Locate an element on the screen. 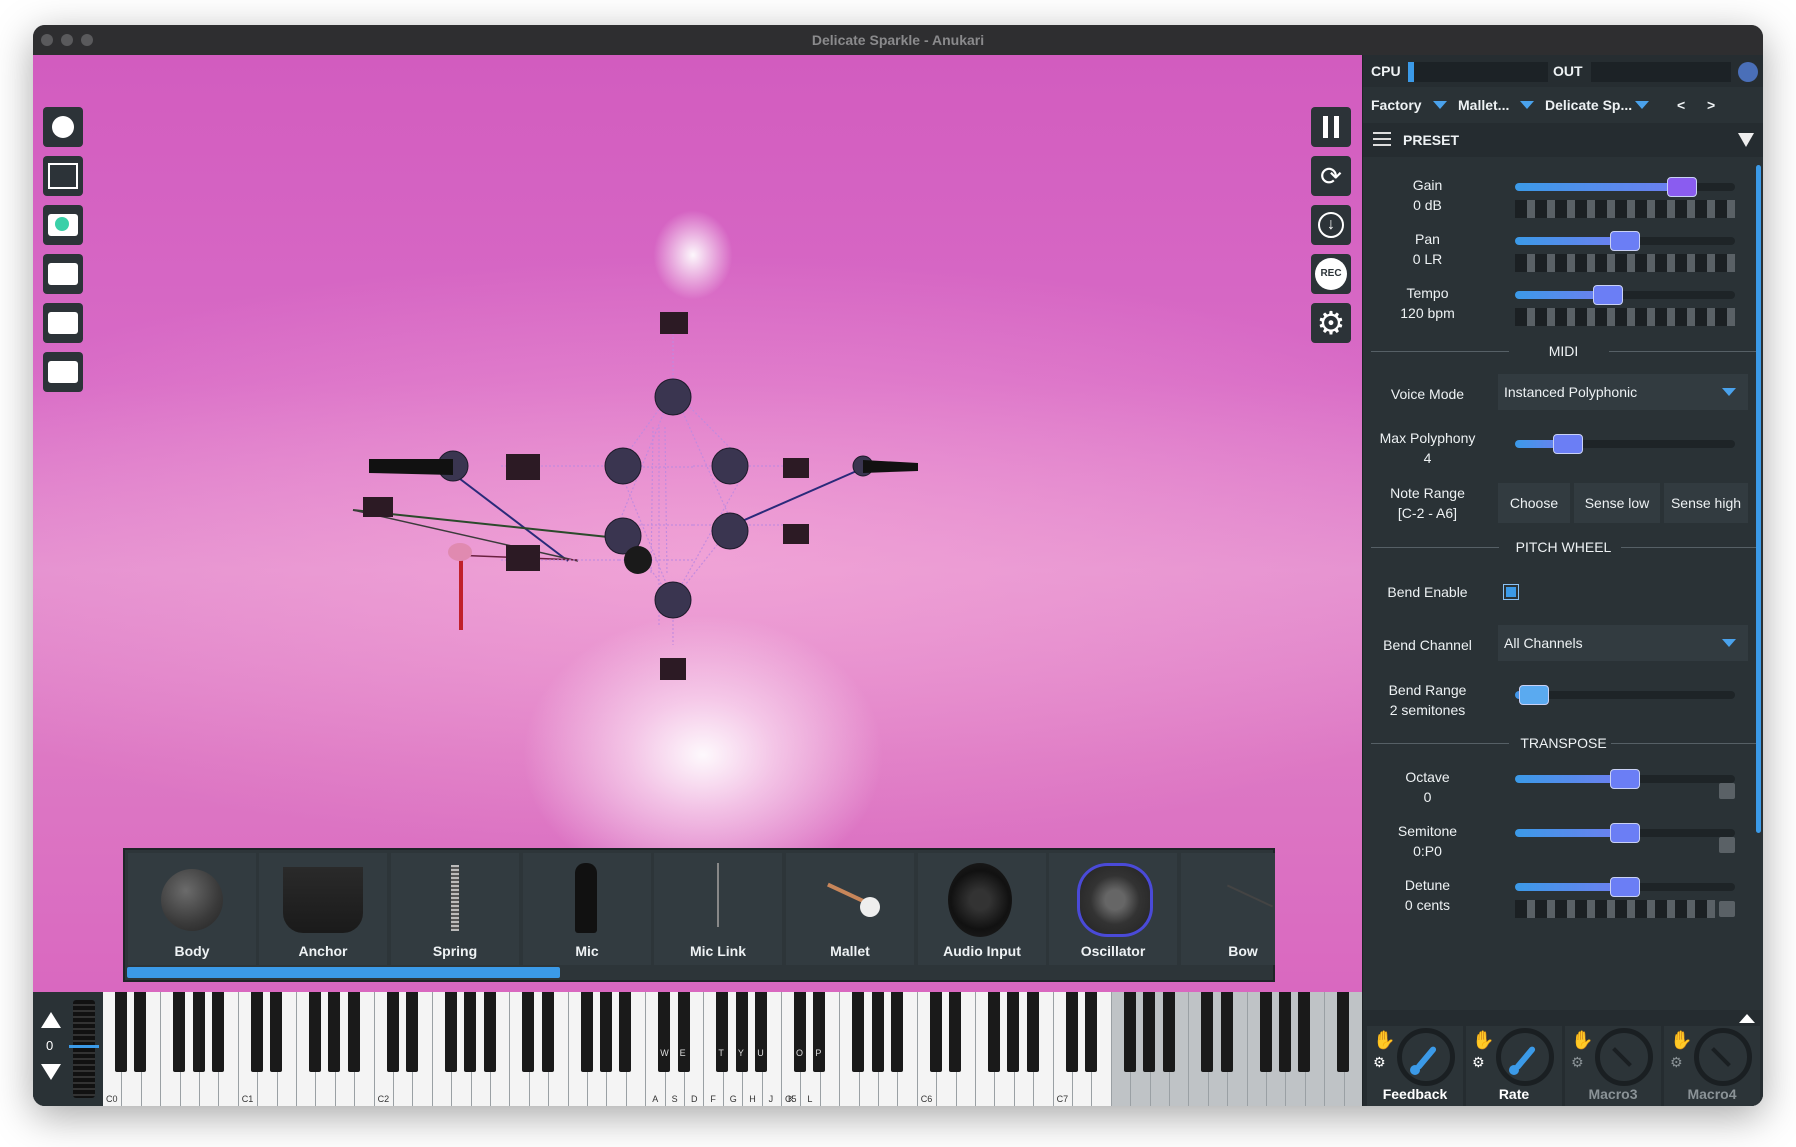 The height and width of the screenshot is (1147, 1796). pitch-wheel is located at coordinates (84, 1049).